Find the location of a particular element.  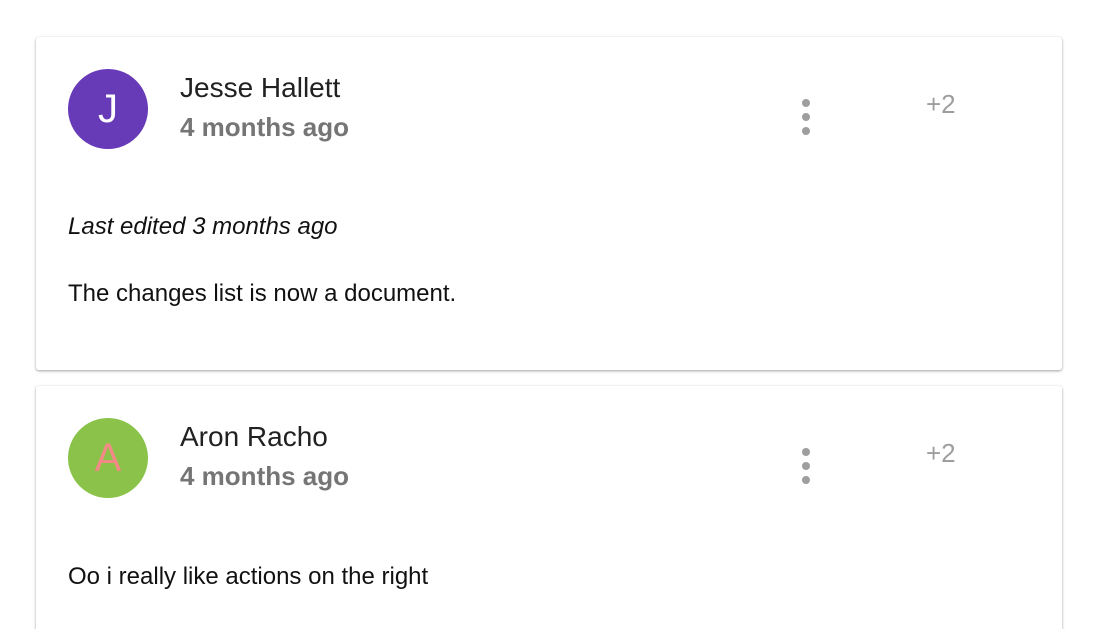

comment-author: Aron Racho is located at coordinates (254, 437).